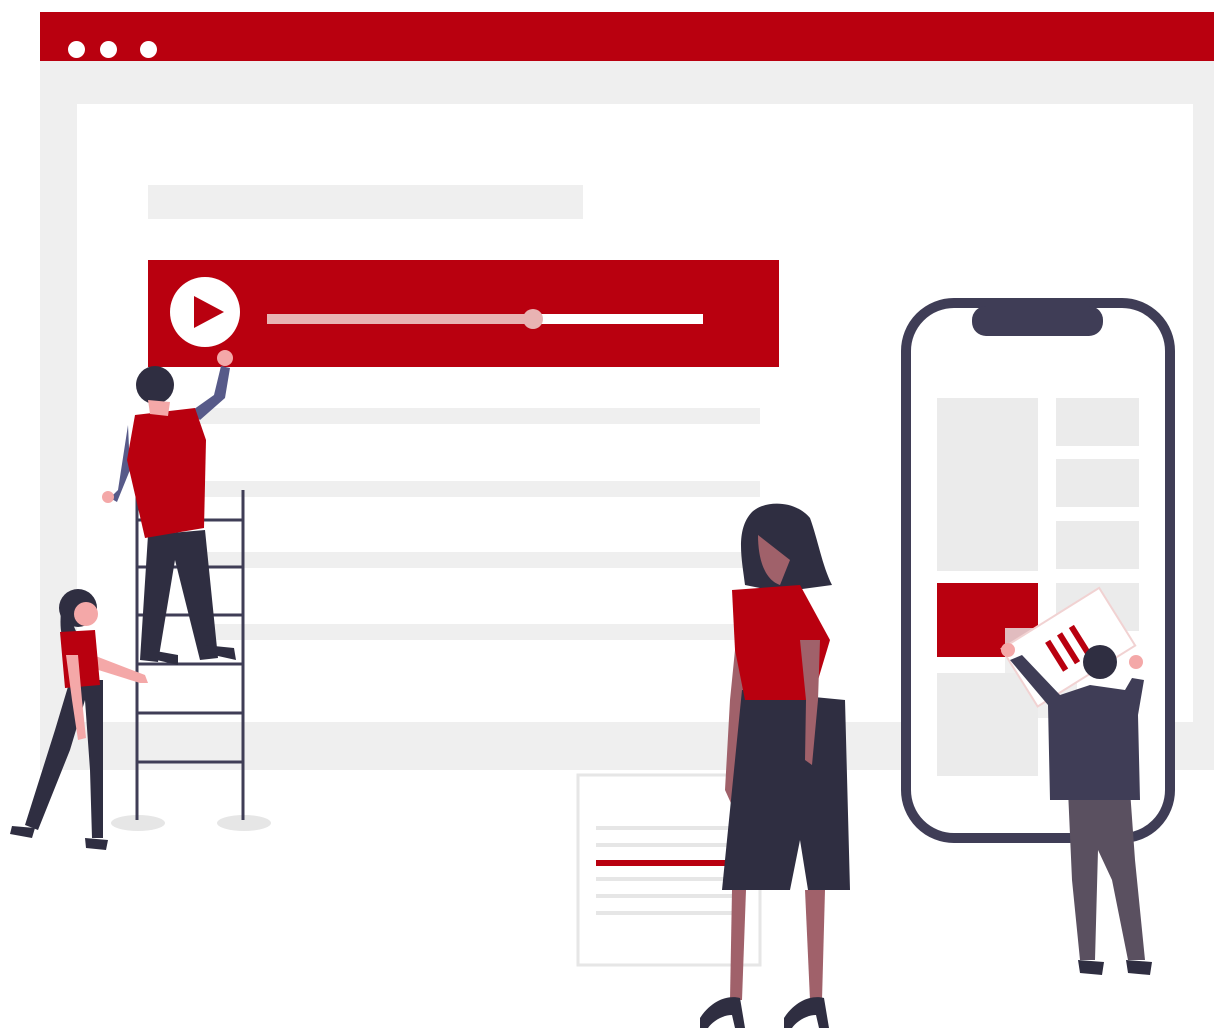 This screenshot has height=1031, width=1214. What do you see at coordinates (169, 507) in the screenshot?
I see `person-on-ladder` at bounding box center [169, 507].